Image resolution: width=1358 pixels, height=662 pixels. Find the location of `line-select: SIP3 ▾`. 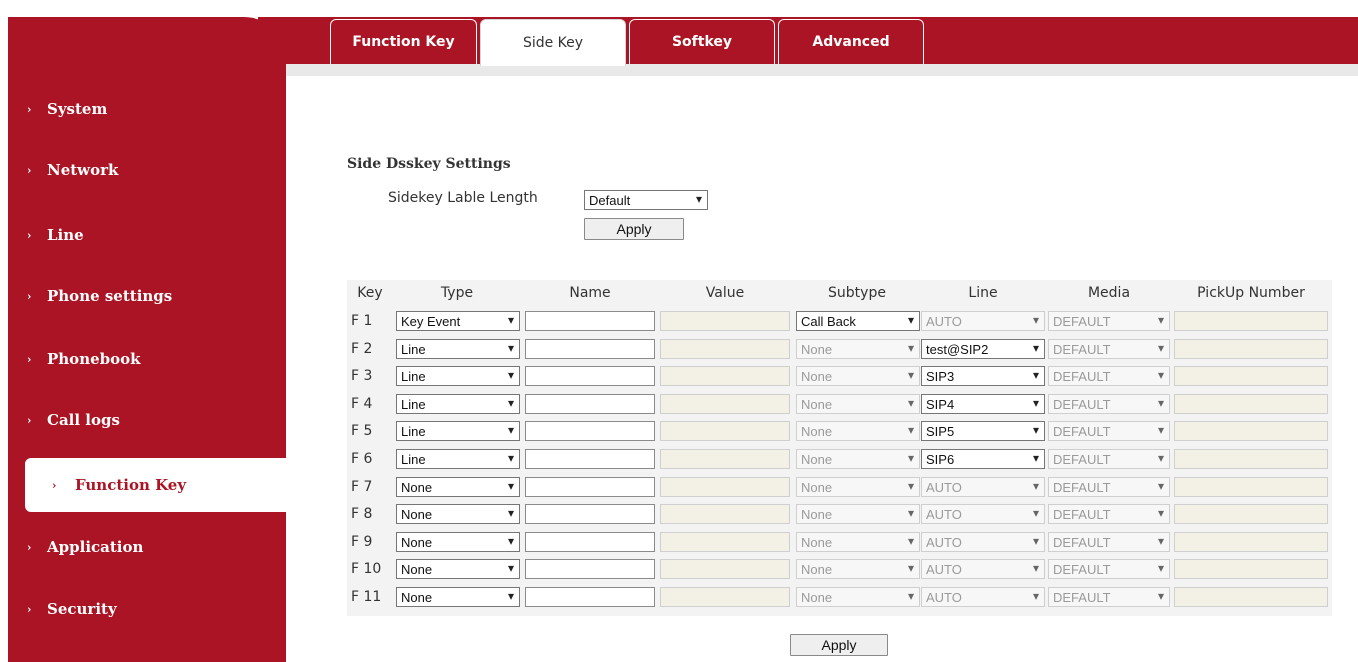

line-select: SIP3 ▾ is located at coordinates (983, 376).